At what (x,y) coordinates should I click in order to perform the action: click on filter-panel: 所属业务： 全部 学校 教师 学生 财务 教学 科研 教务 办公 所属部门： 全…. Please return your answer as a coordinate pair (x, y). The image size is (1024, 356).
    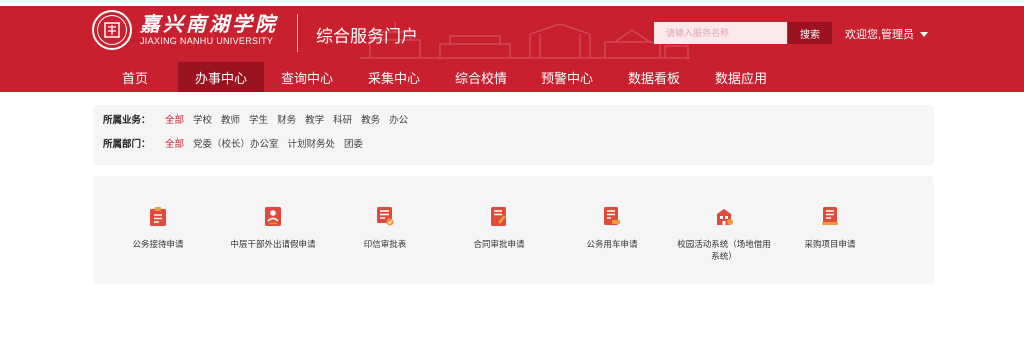
    Looking at the image, I should click on (513, 135).